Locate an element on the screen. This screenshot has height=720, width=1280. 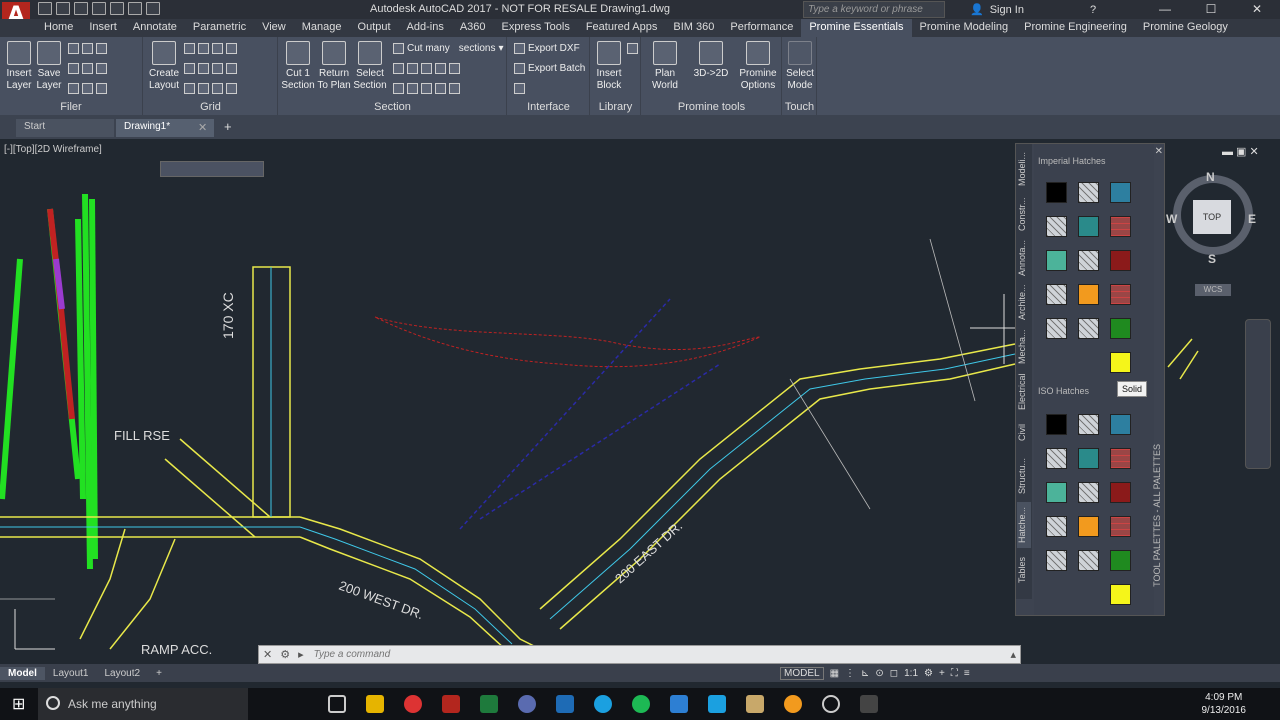
tab-promine-essentials: Promine Essentials is located at coordinates (856, 28).